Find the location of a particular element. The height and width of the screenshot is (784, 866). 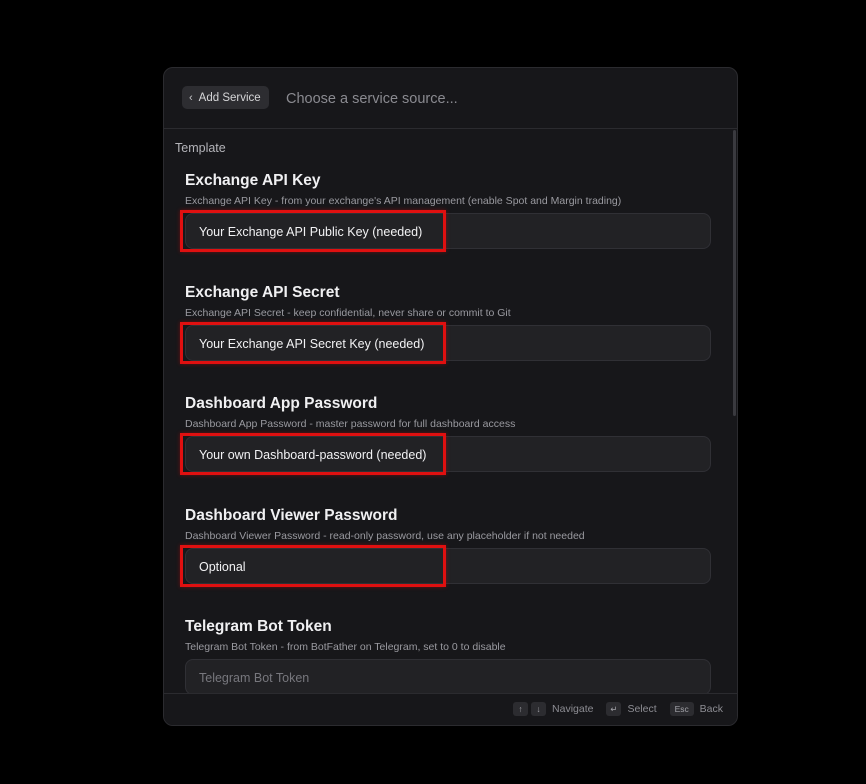

section-label-template: Template is located at coordinates (200, 148).